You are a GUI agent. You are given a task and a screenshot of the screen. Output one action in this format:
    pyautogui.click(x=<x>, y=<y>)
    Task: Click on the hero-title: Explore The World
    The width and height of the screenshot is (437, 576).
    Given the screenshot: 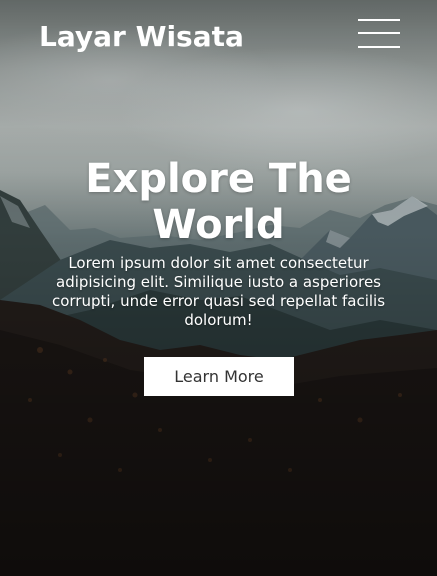 What is the action you would take?
    pyautogui.click(x=218, y=202)
    